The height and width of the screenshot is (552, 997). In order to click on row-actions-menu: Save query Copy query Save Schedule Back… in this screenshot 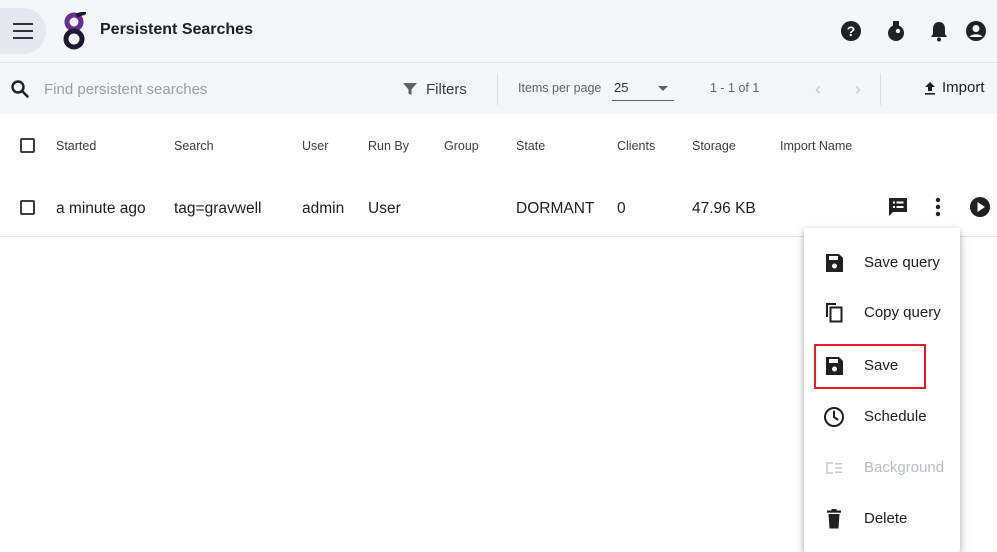, I will do `click(882, 390)`.